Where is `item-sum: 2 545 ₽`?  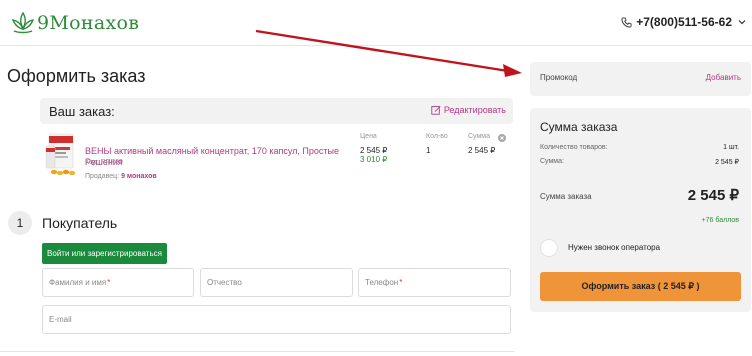
item-sum: 2 545 ₽ is located at coordinates (482, 150).